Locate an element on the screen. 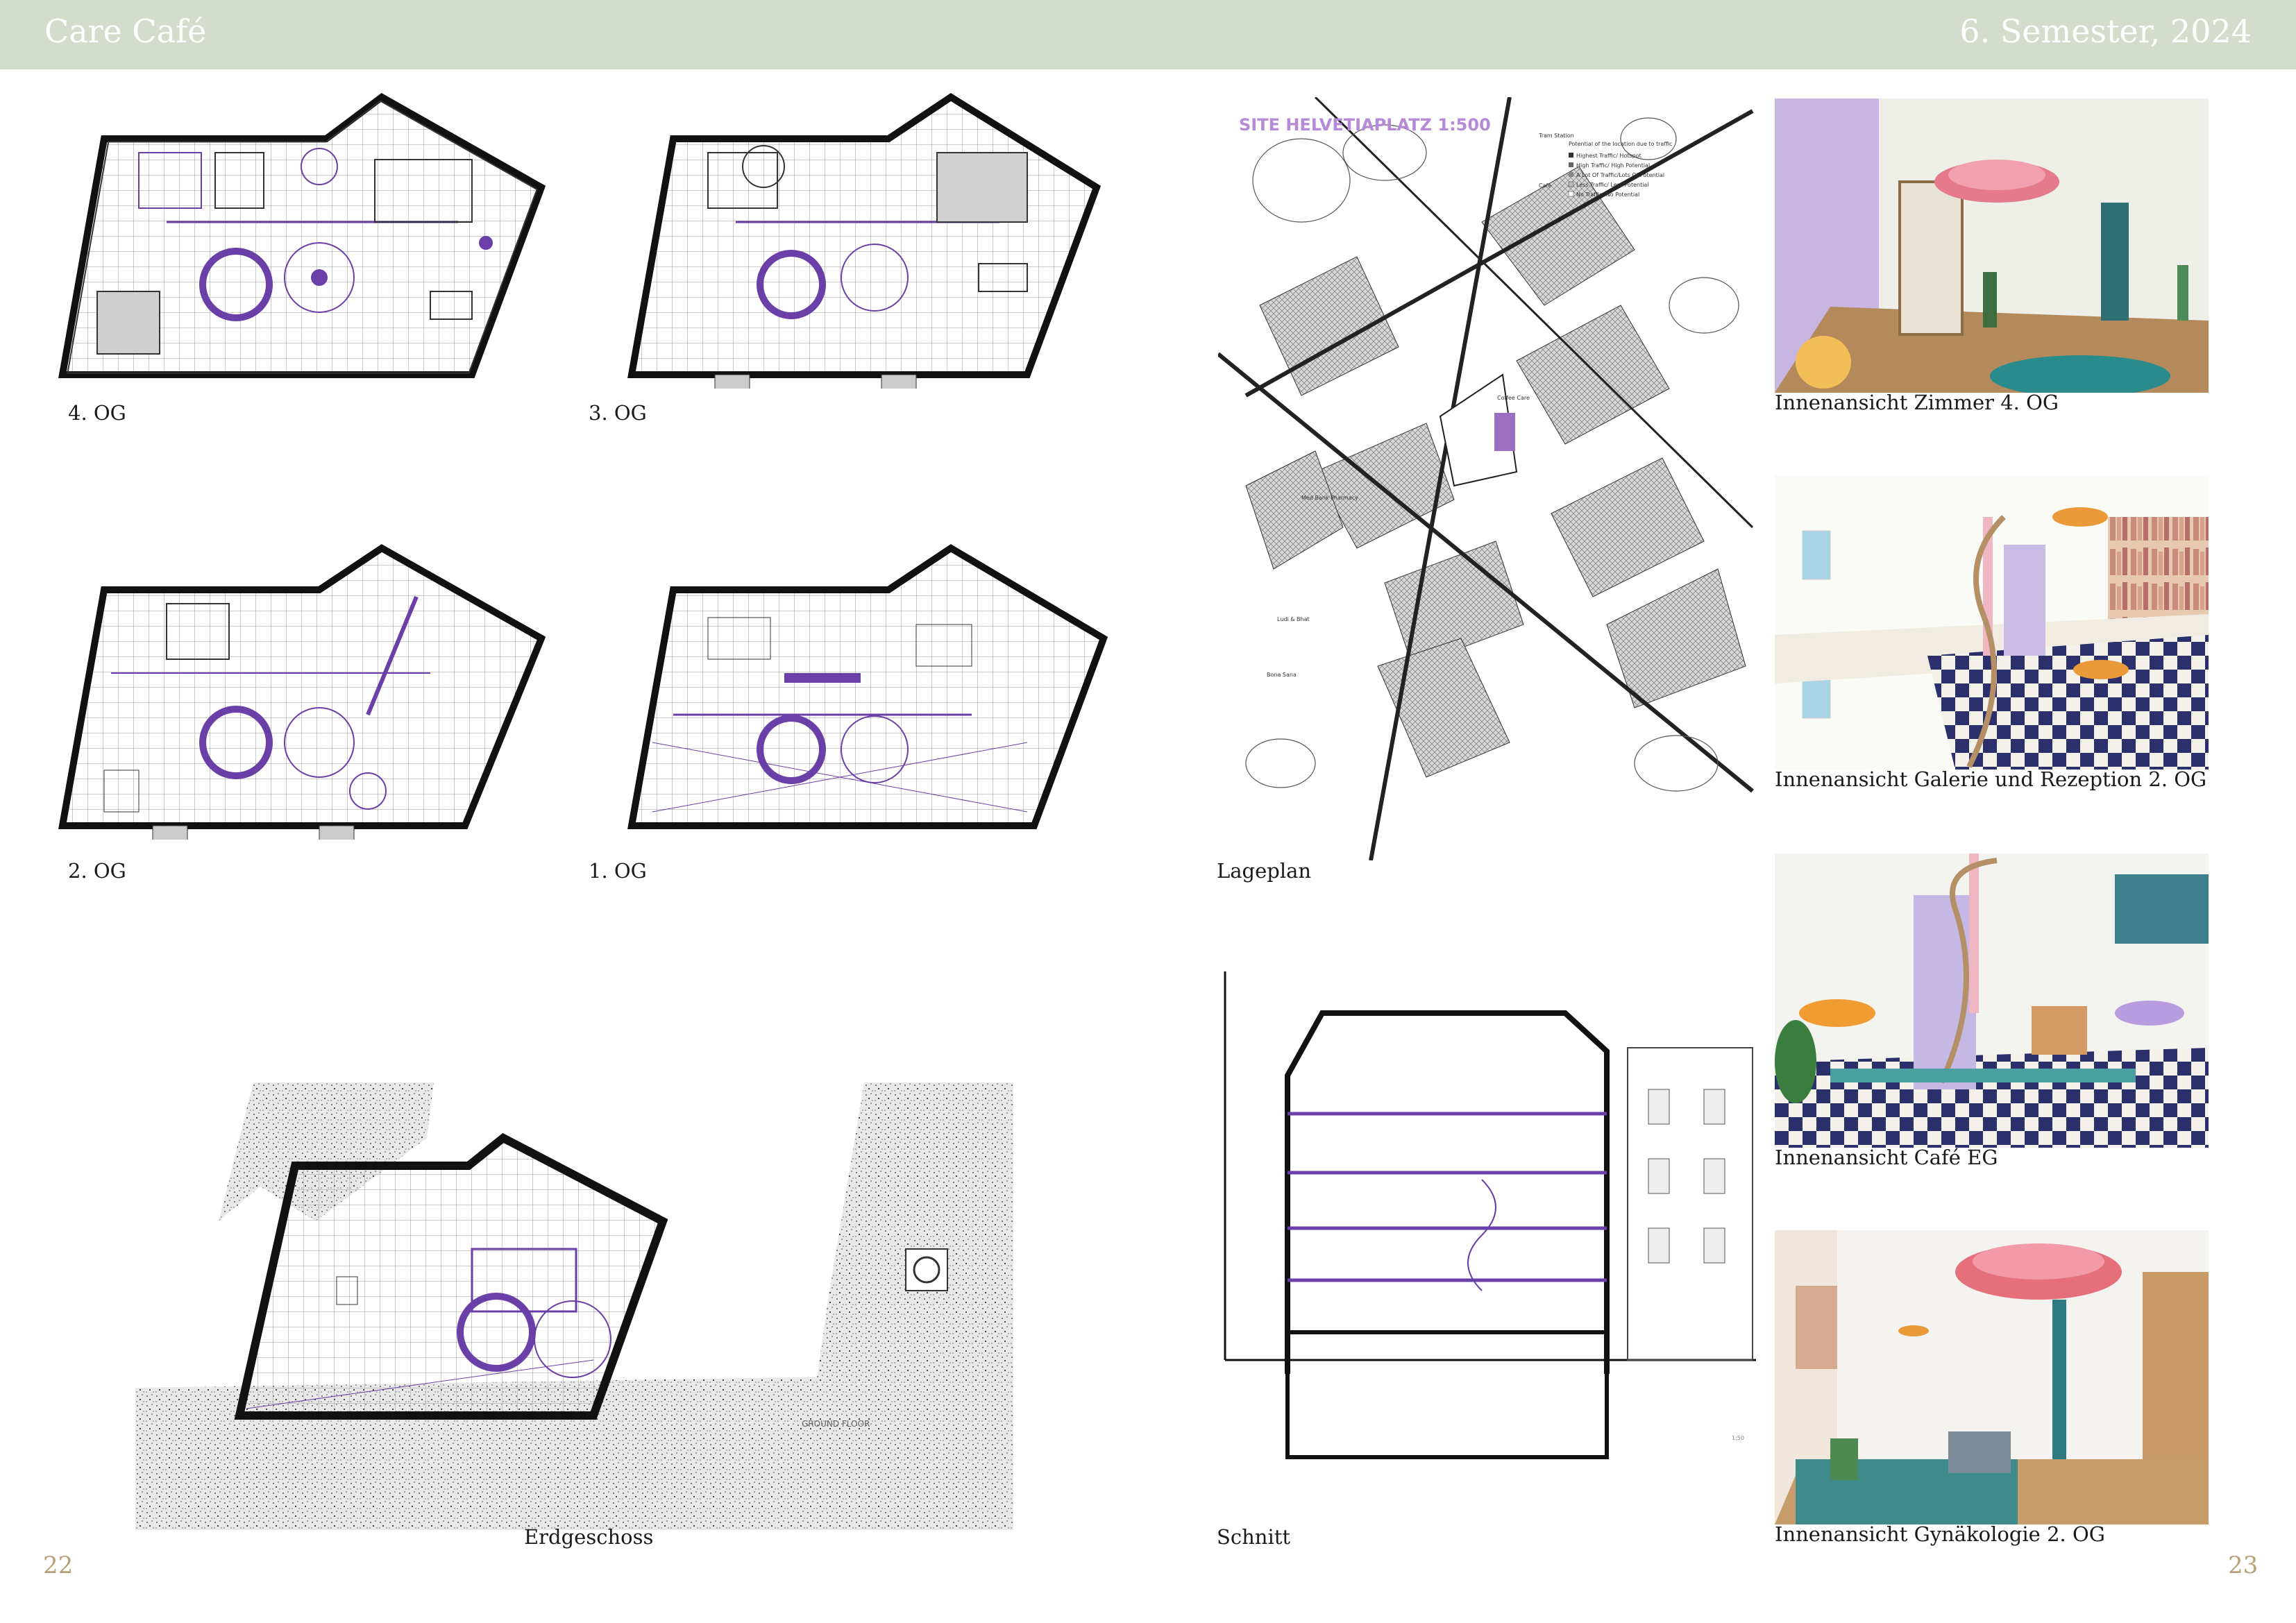 The width and height of the screenshot is (2296, 1623). floor-plan-erdgeschoss: GROUND FLOOR is located at coordinates (574, 1306).